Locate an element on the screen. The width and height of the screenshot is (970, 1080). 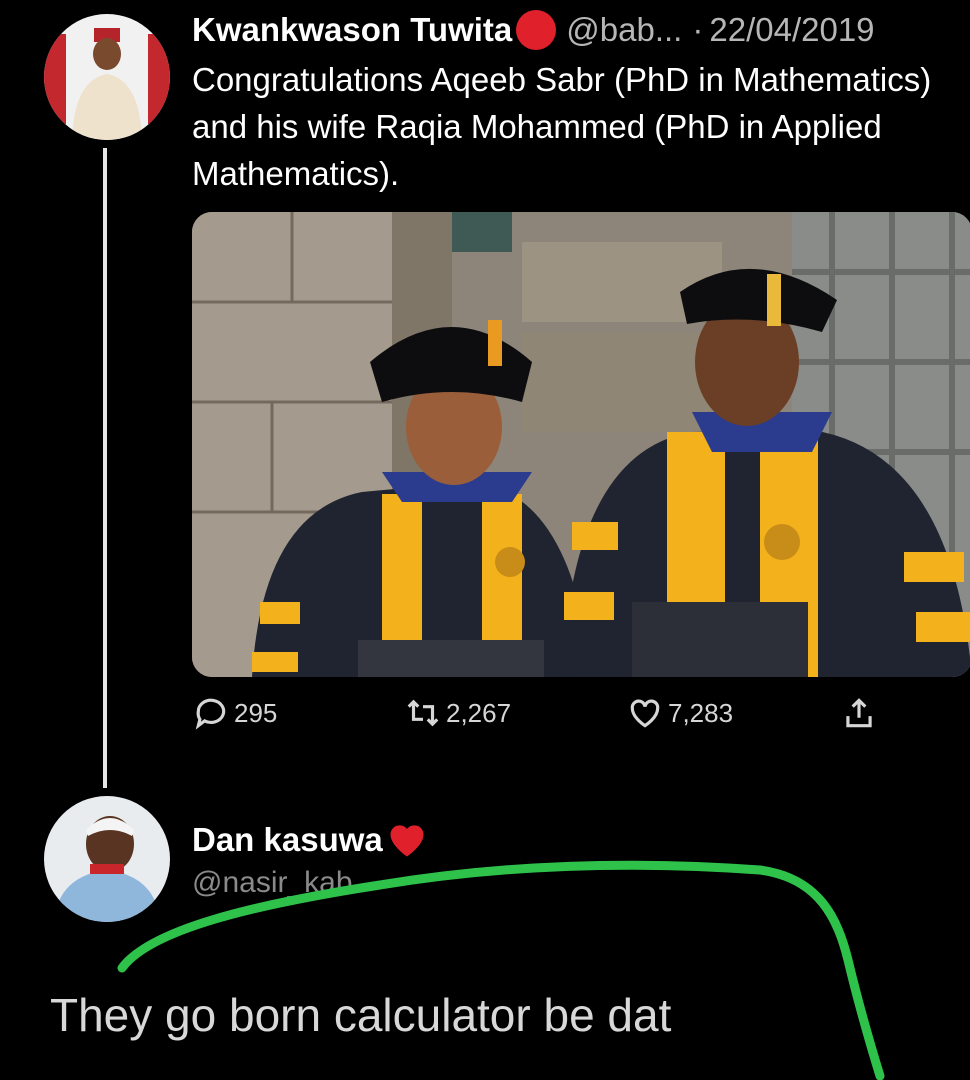
share-button is located at coordinates (861, 713).